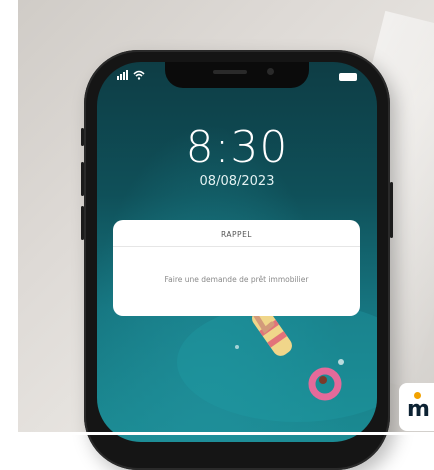 This screenshot has width=434, height=470. I want to click on notification-body: Faire une demande de prêt immobilier, so click(236, 279).